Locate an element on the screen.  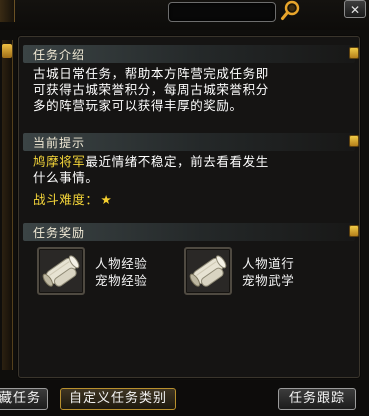
intro-section-header: 任务介绍 is located at coordinates (191, 54).